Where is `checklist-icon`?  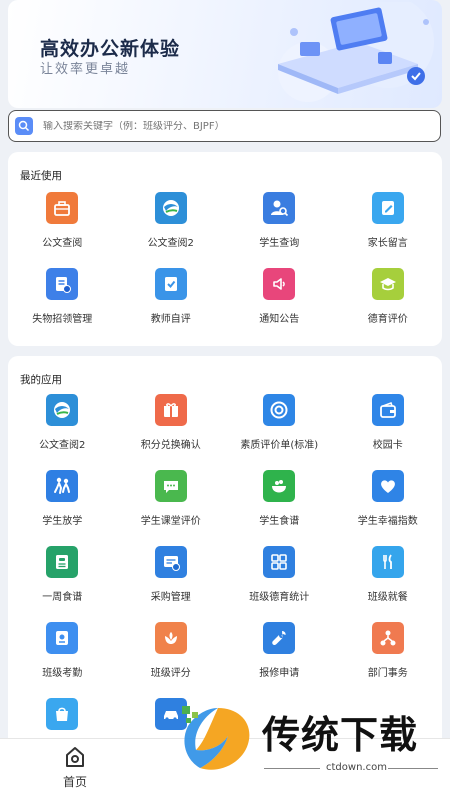 checklist-icon is located at coordinates (170, 284).